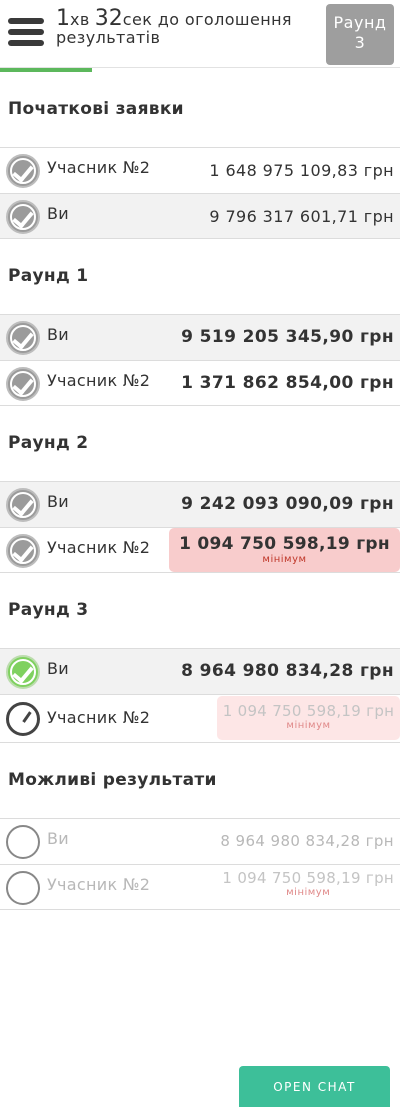 This screenshot has height=1107, width=400. I want to click on round-badge-number: 3, so click(360, 42).